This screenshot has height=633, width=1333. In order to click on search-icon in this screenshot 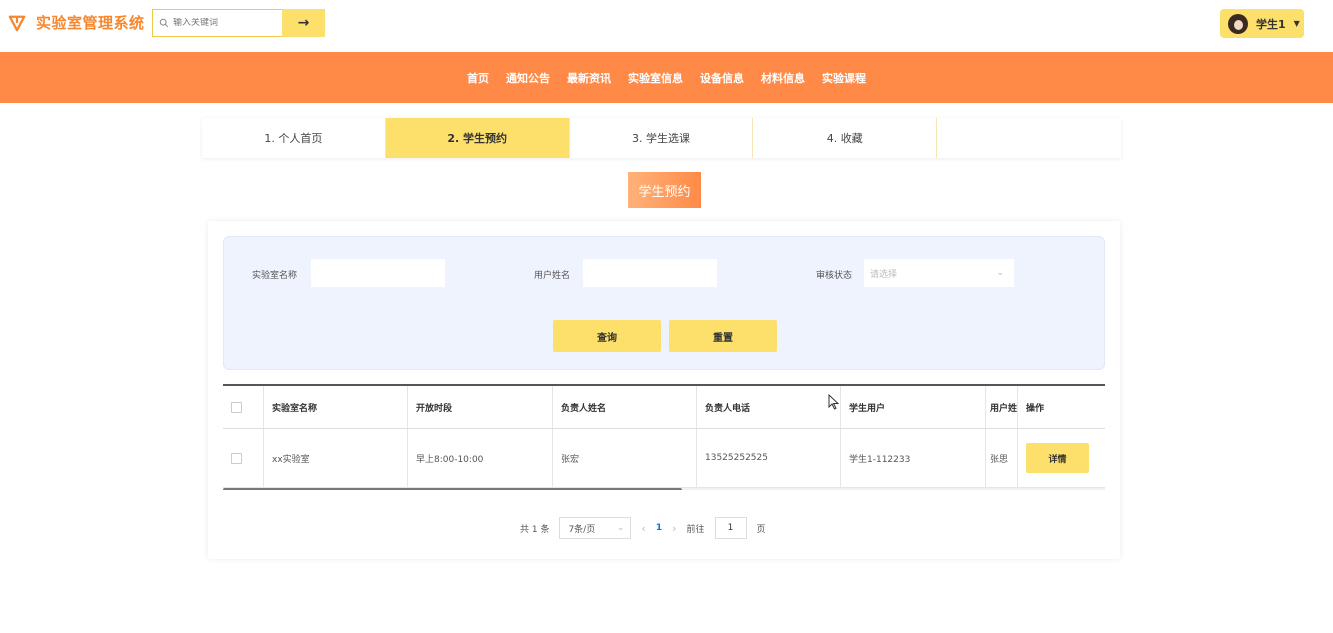, I will do `click(164, 23)`.